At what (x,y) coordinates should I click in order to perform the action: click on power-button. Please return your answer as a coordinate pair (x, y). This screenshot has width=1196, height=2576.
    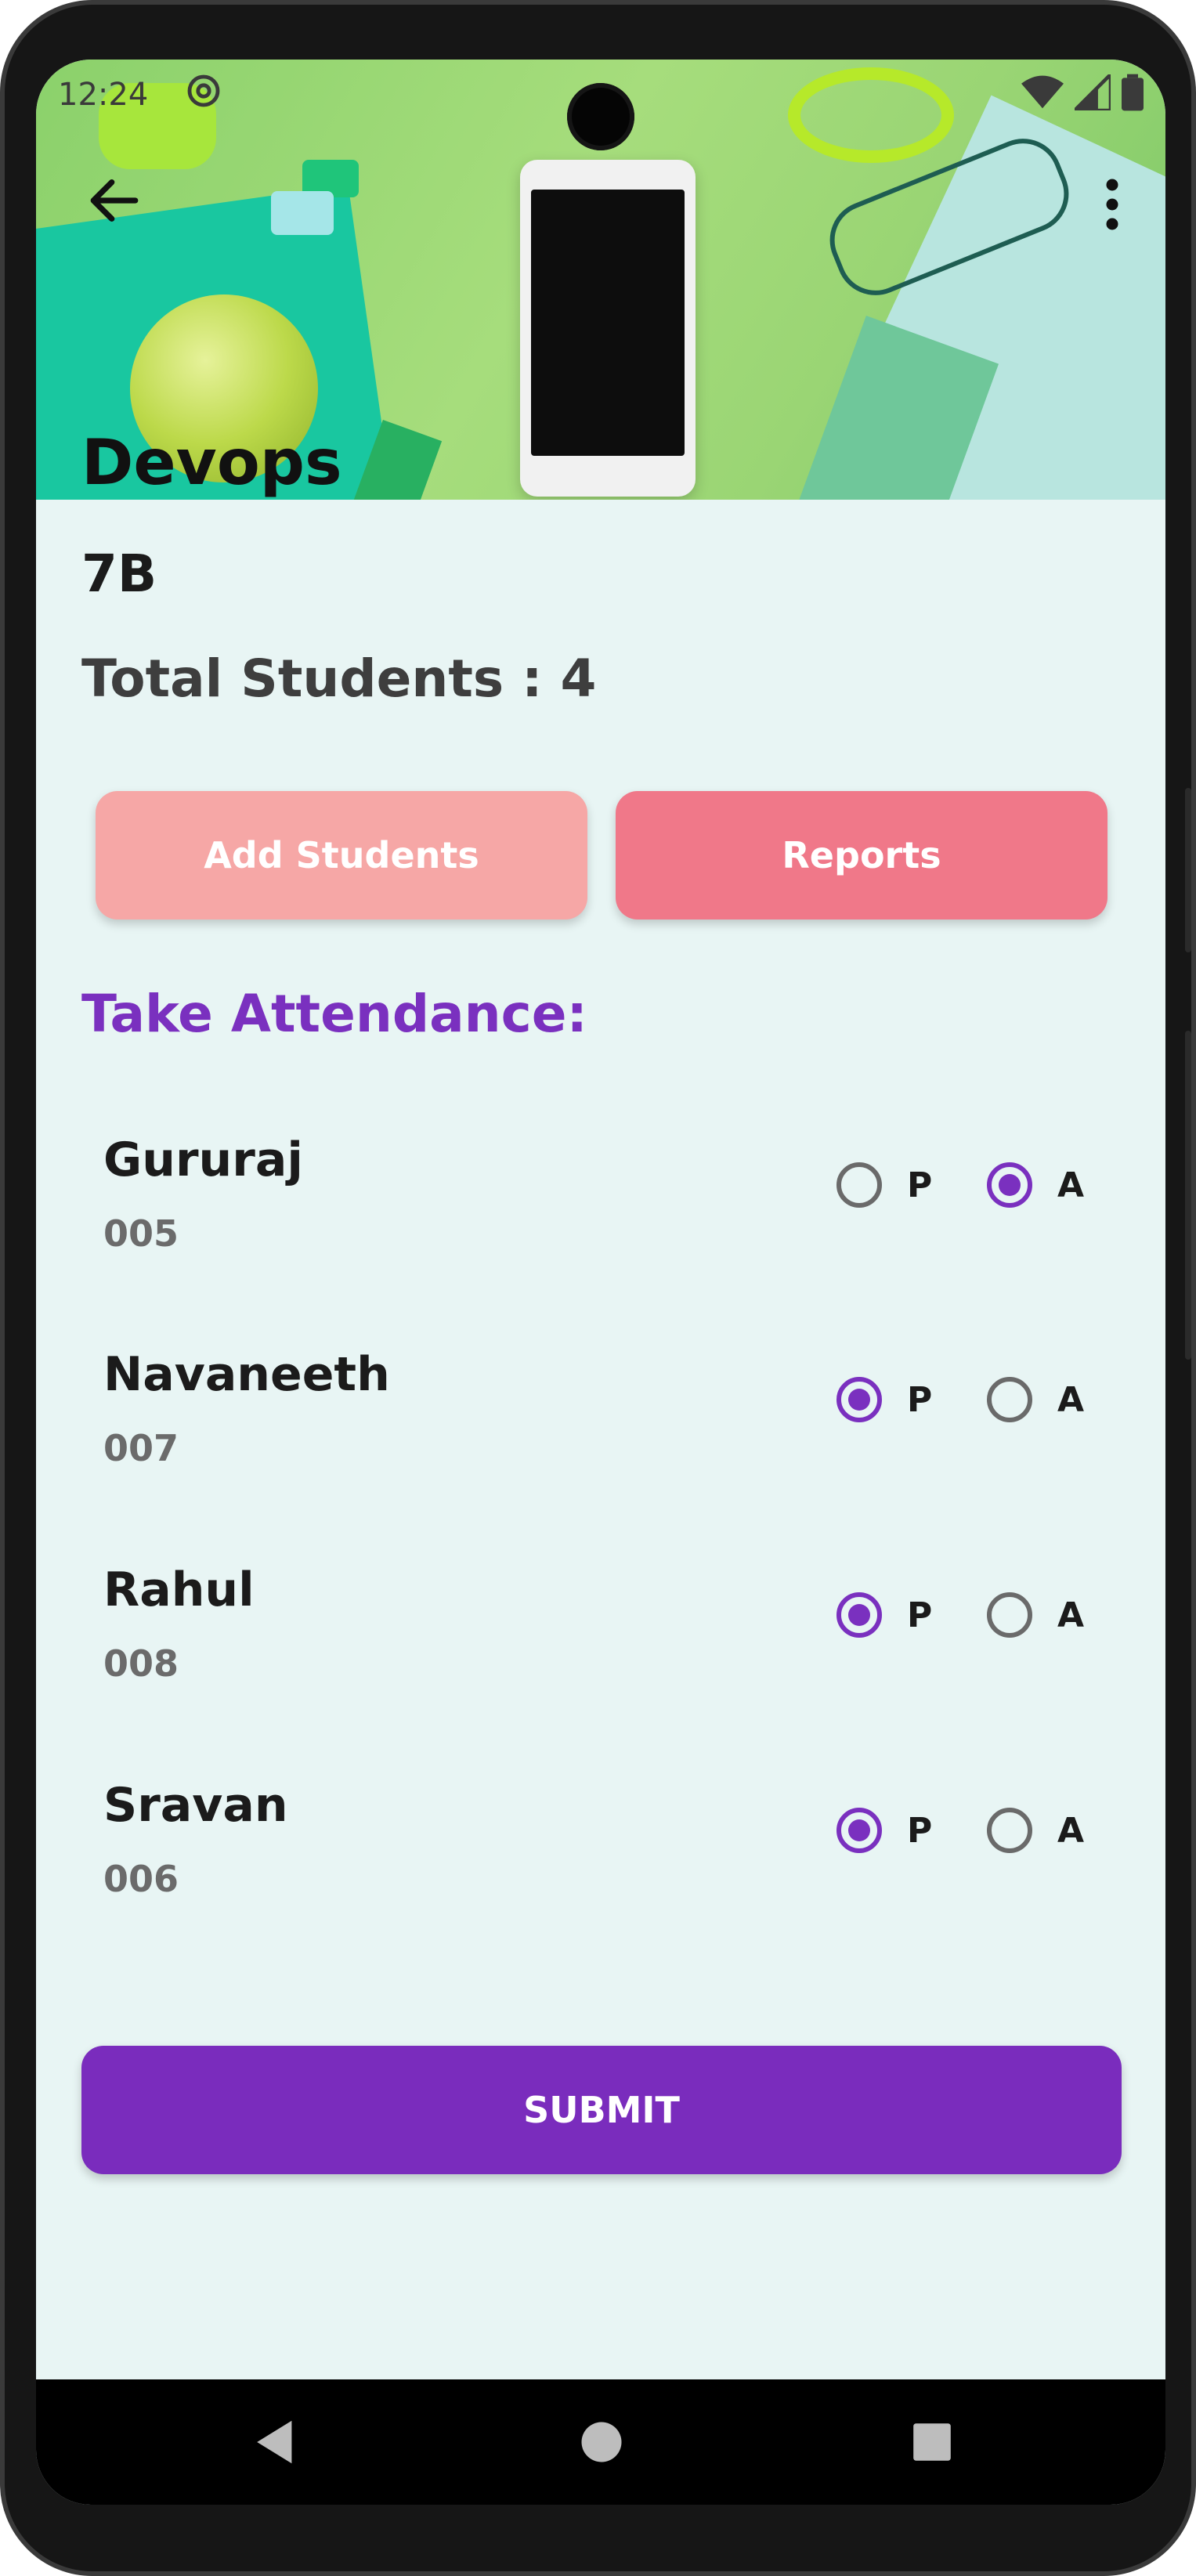
    Looking at the image, I should click on (1188, 1195).